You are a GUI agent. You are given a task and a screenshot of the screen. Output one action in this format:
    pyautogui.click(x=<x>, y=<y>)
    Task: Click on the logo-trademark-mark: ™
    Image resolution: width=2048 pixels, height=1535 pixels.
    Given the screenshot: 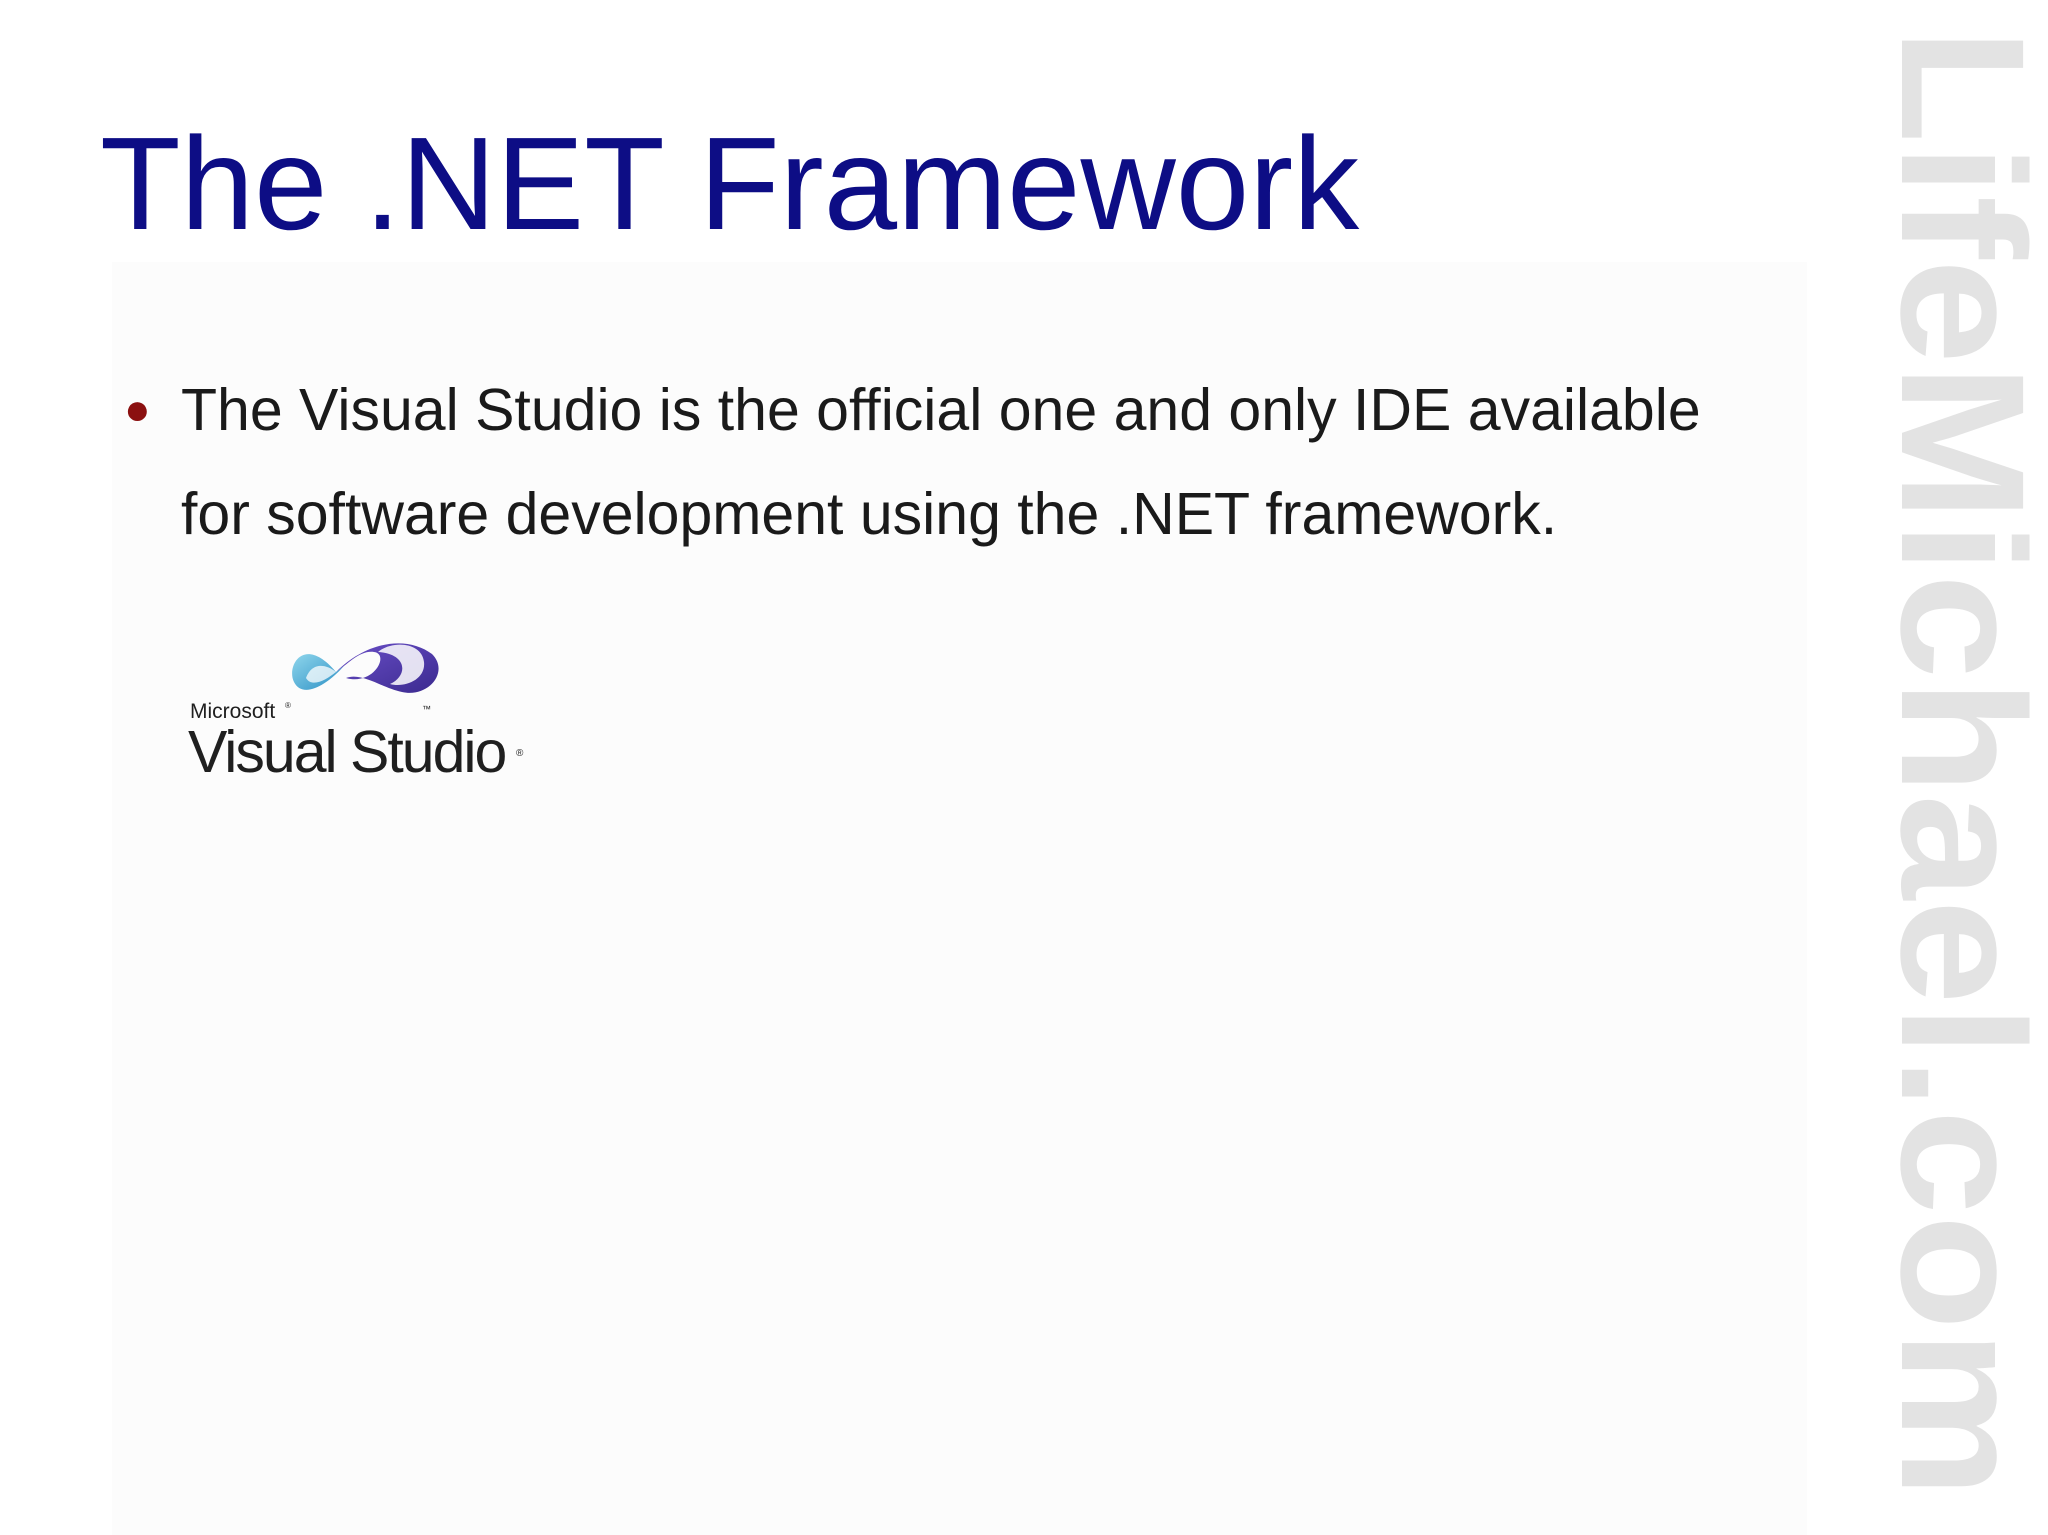 What is the action you would take?
    pyautogui.click(x=426, y=709)
    